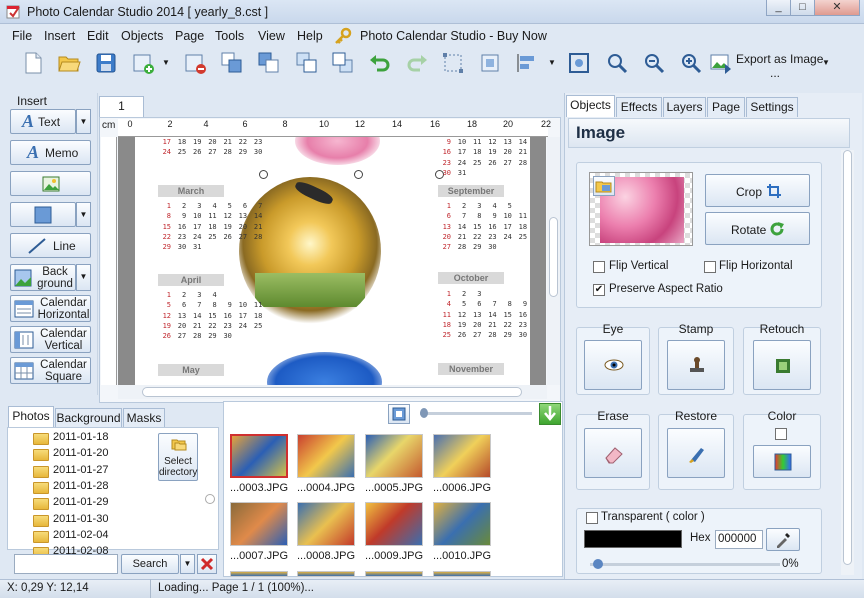  What do you see at coordinates (307, 63) in the screenshot?
I see `bring-forward-icon` at bounding box center [307, 63].